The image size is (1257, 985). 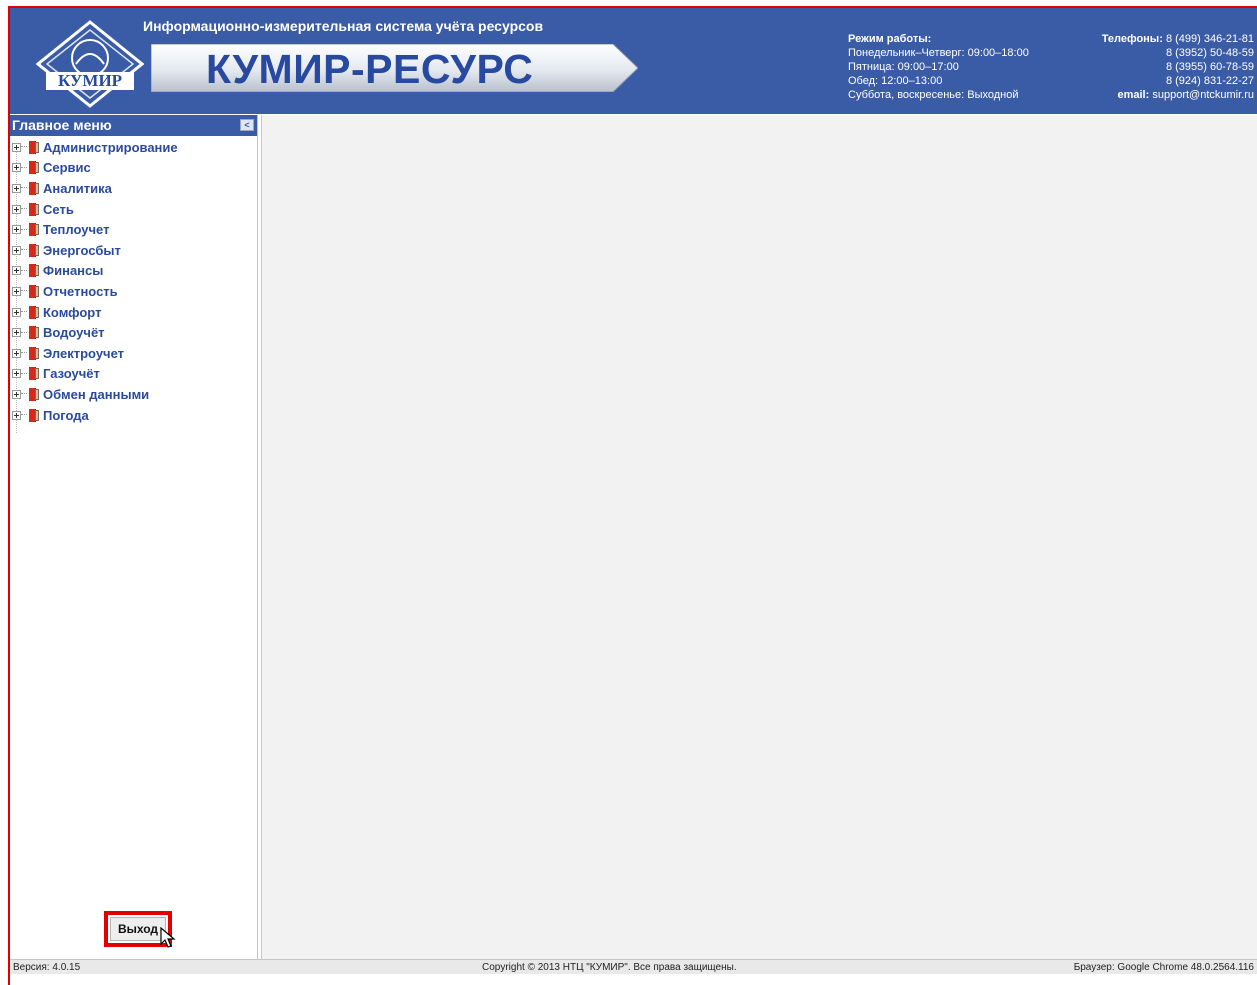 I want to click on product-title: КУМИР-РЕСУРС, so click(x=370, y=69).